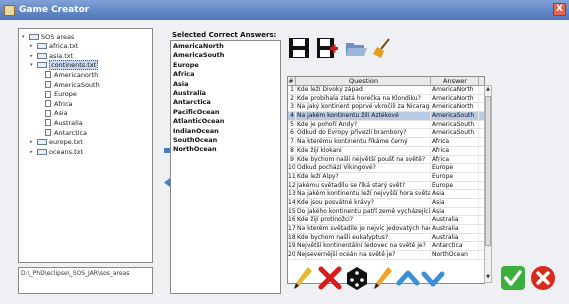 The width and height of the screenshot is (569, 304). Describe the element at coordinates (543, 278) in the screenshot. I see `cancel-icon` at that location.